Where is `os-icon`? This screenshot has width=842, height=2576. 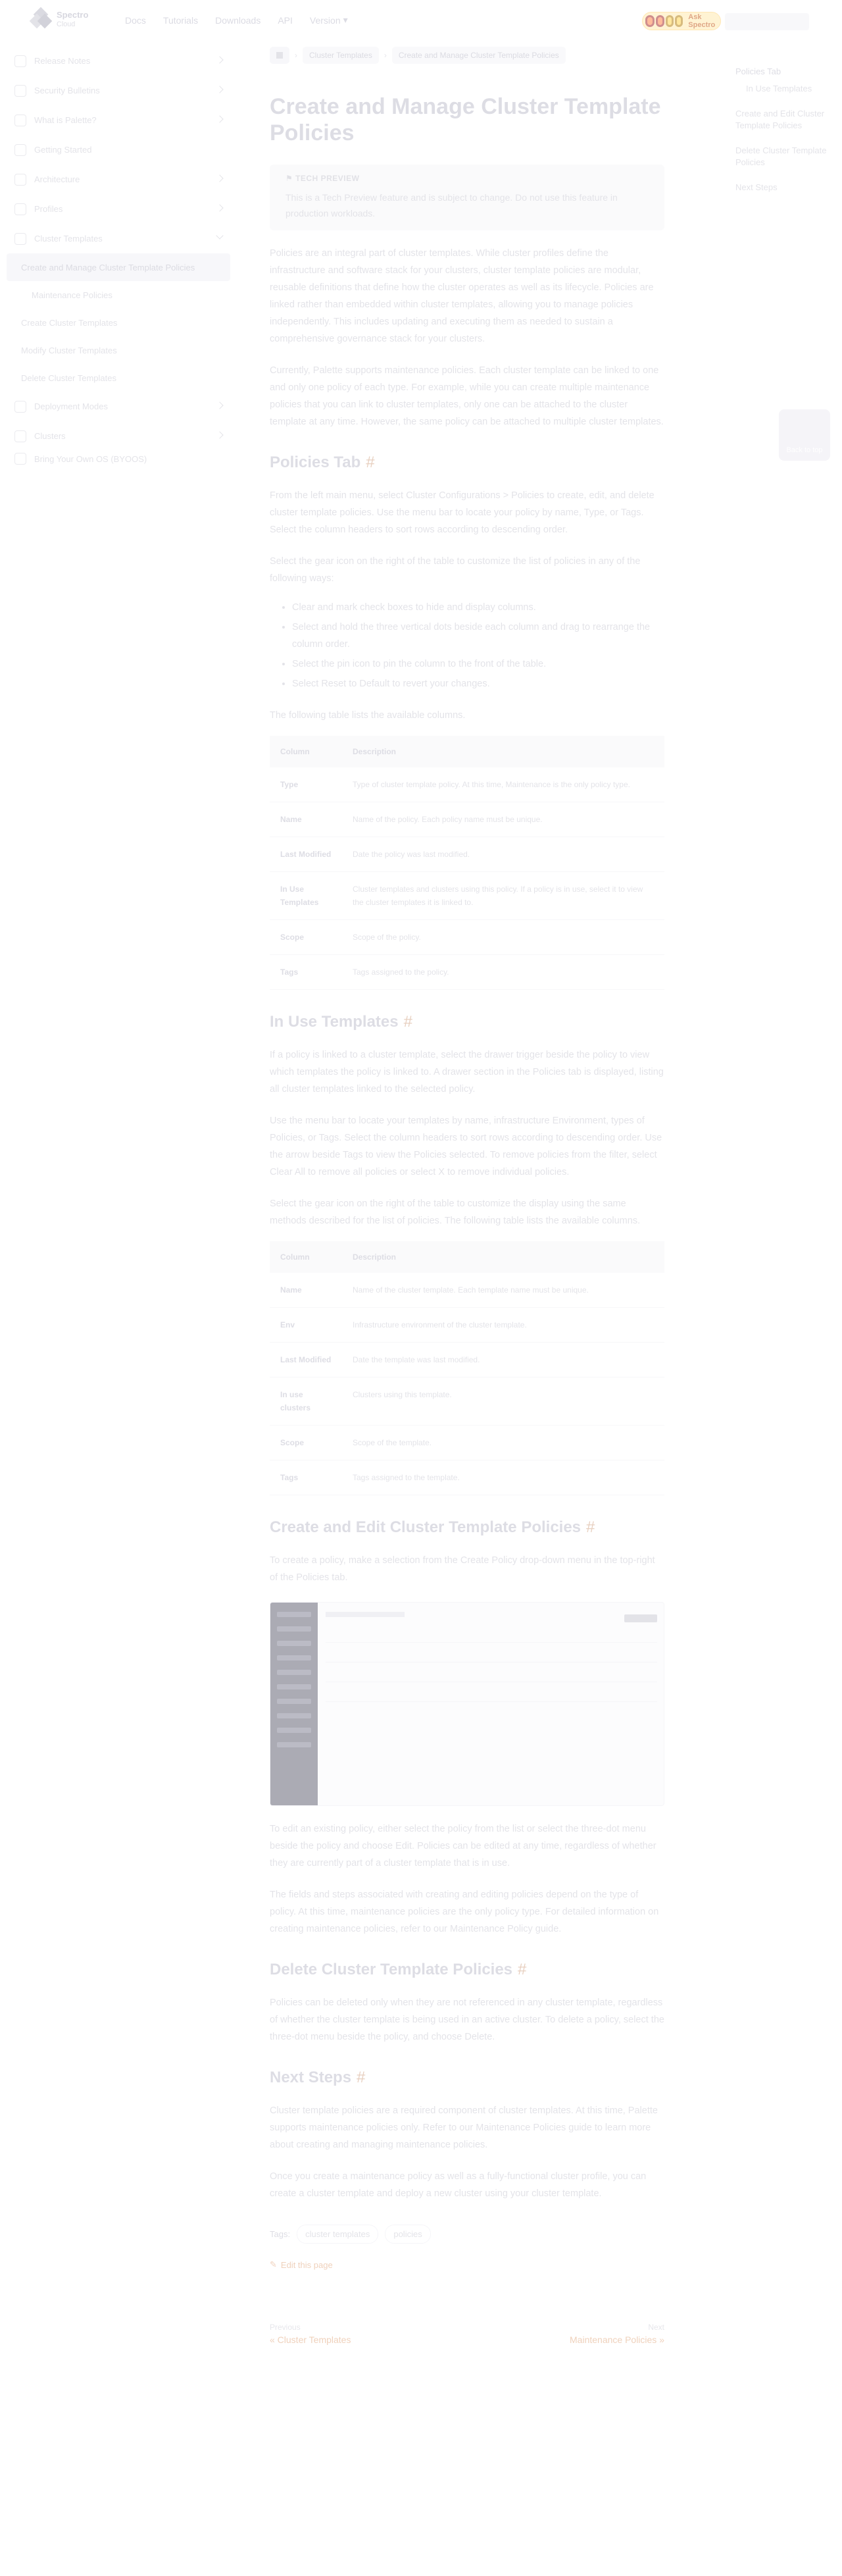
os-icon is located at coordinates (20, 459).